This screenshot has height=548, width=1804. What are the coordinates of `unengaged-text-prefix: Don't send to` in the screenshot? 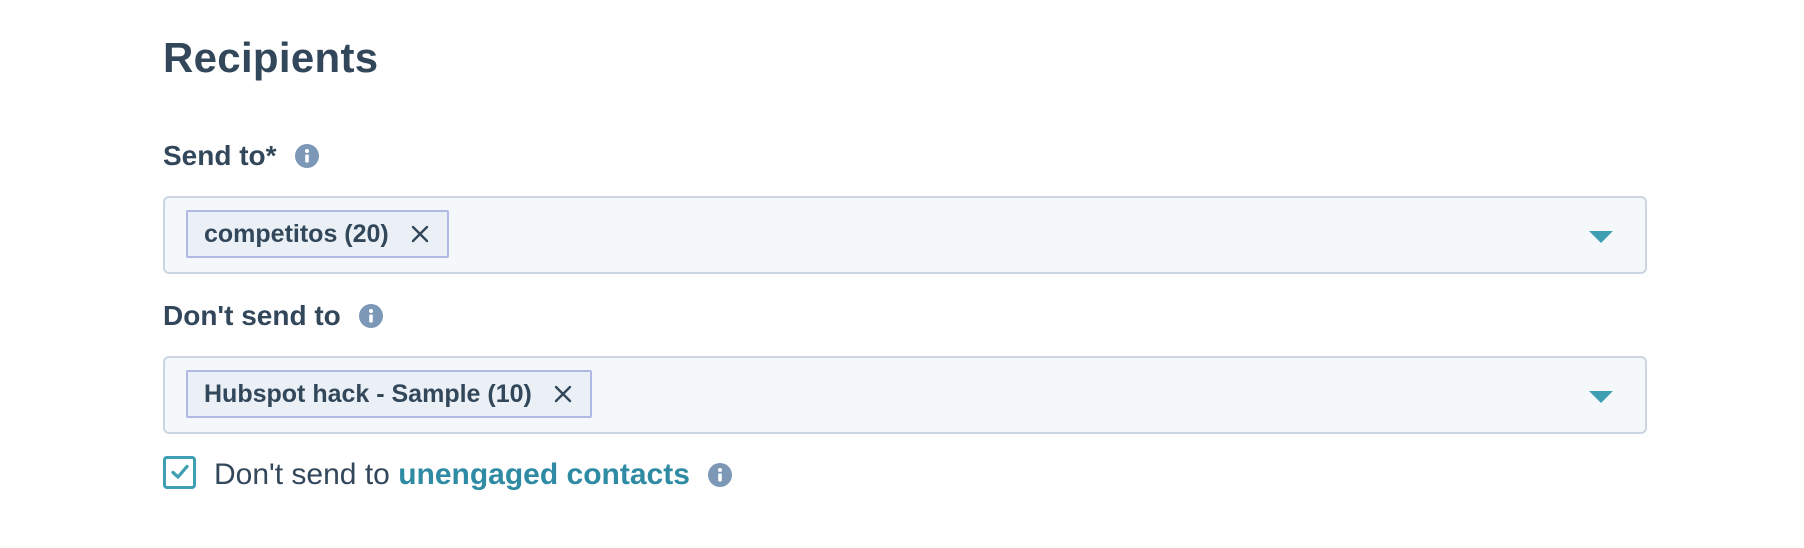 It's located at (302, 474).